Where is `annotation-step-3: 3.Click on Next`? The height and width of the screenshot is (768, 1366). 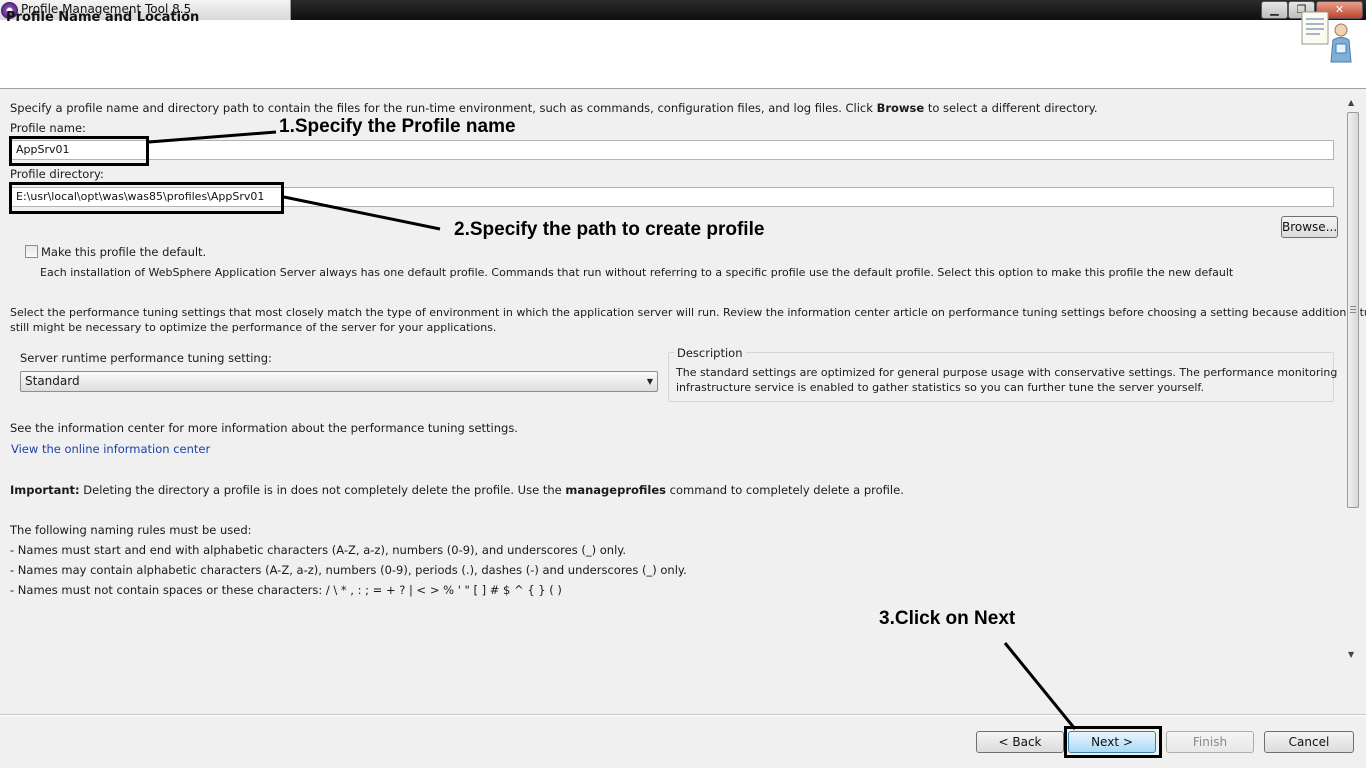 annotation-step-3: 3.Click on Next is located at coordinates (947, 618).